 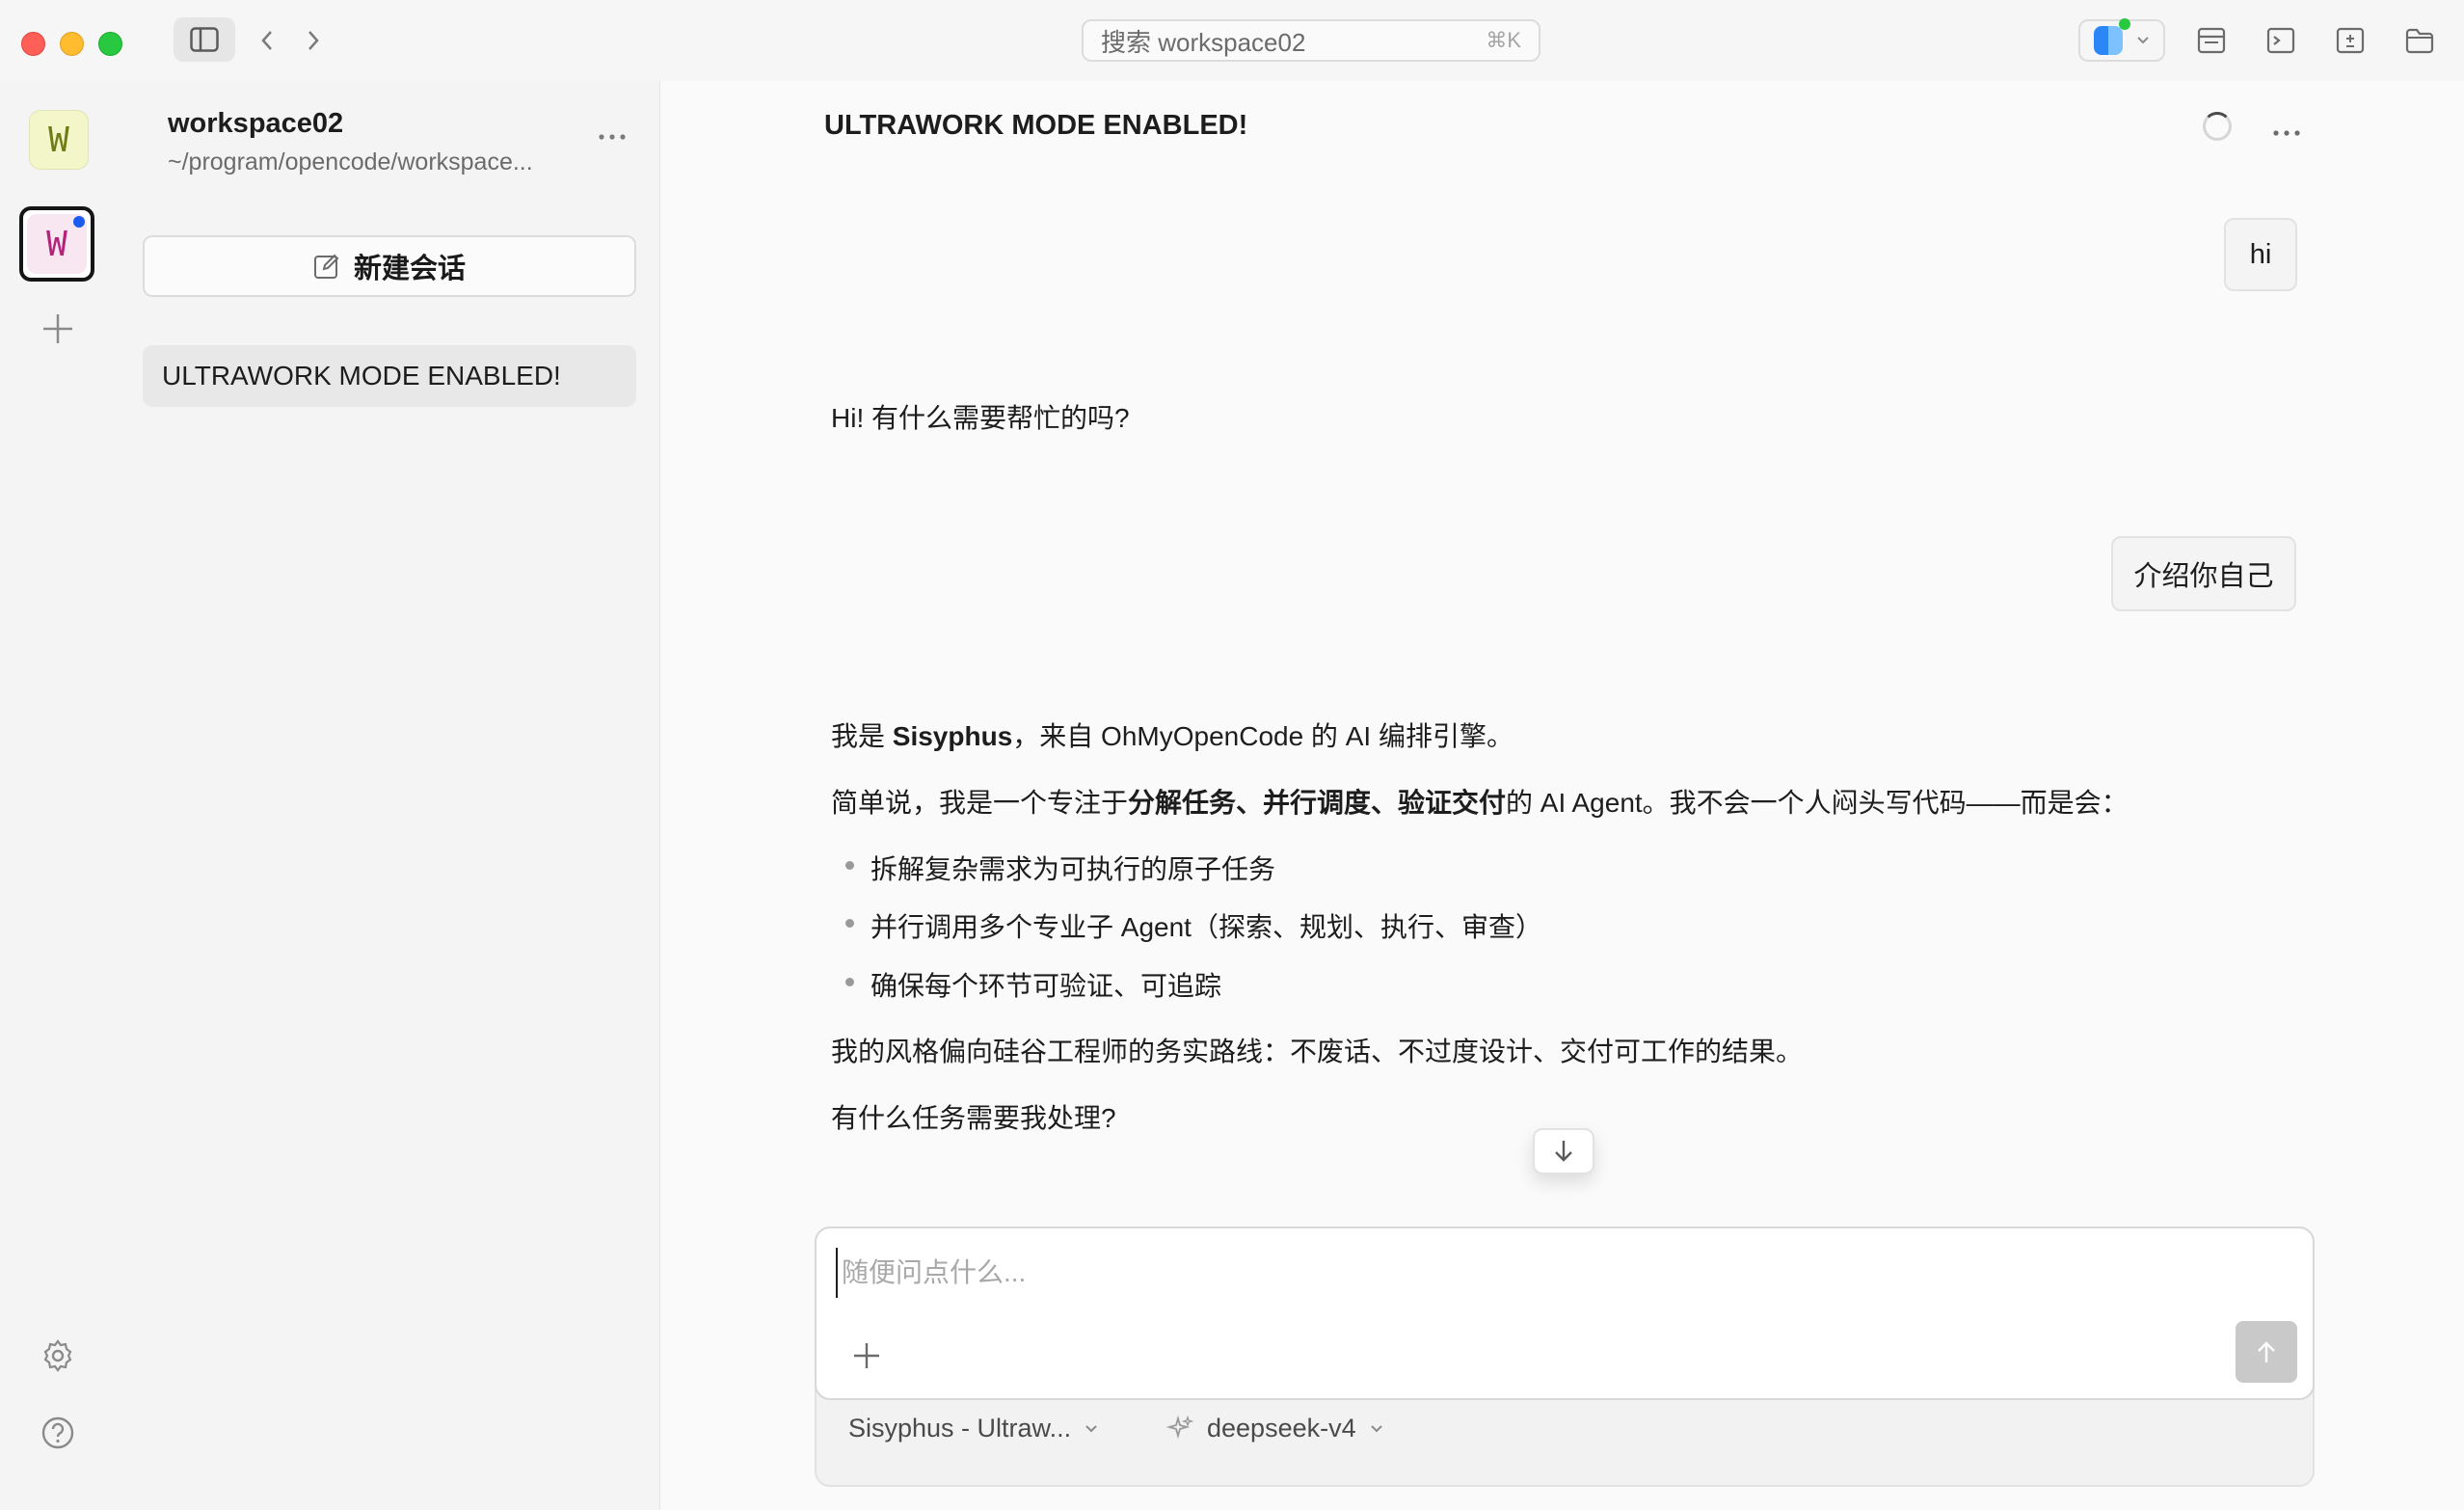 I want to click on help-icon, so click(x=58, y=1433).